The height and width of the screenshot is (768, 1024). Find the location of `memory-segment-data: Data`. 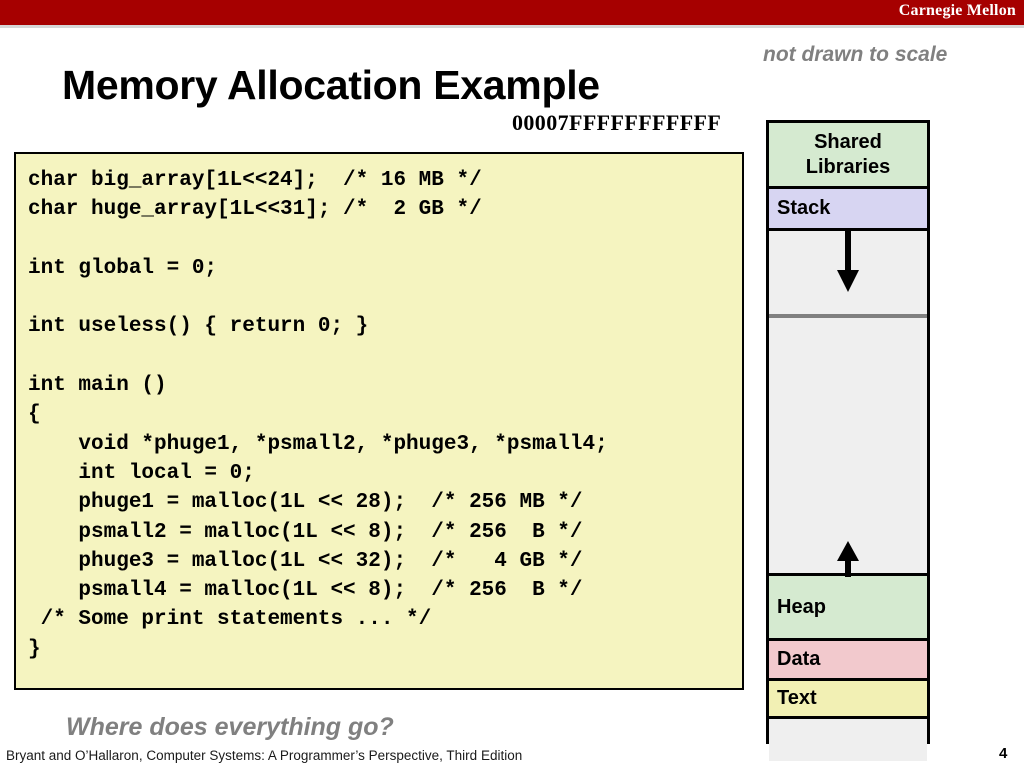

memory-segment-data: Data is located at coordinates (848, 661).